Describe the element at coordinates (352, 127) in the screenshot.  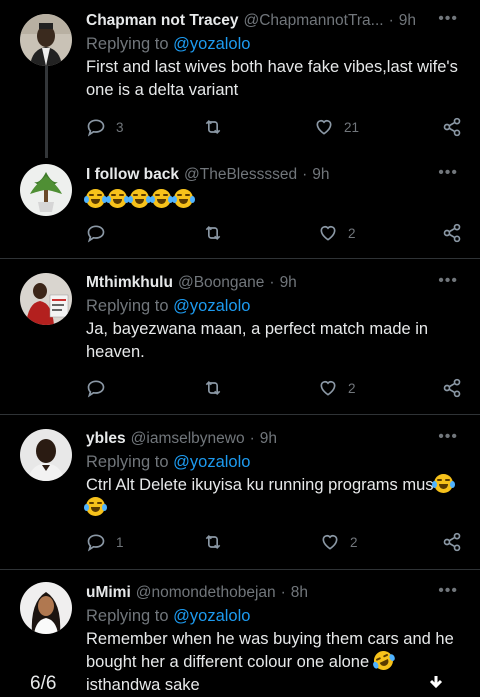
I see `like-count: 21` at that location.